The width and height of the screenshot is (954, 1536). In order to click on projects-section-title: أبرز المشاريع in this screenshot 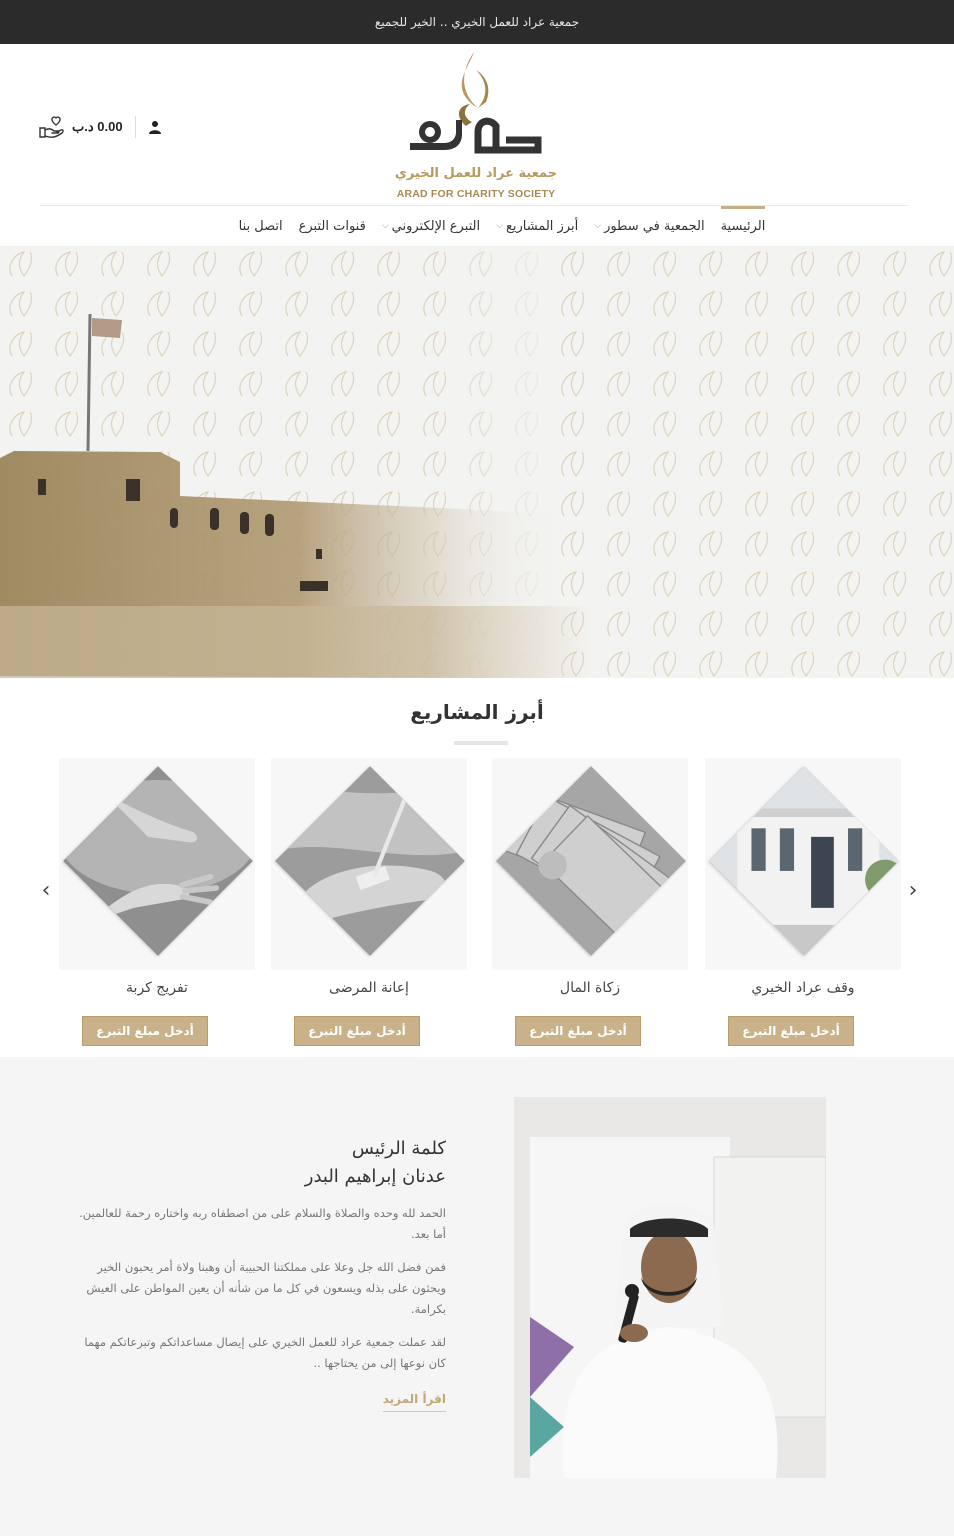, I will do `click(477, 712)`.